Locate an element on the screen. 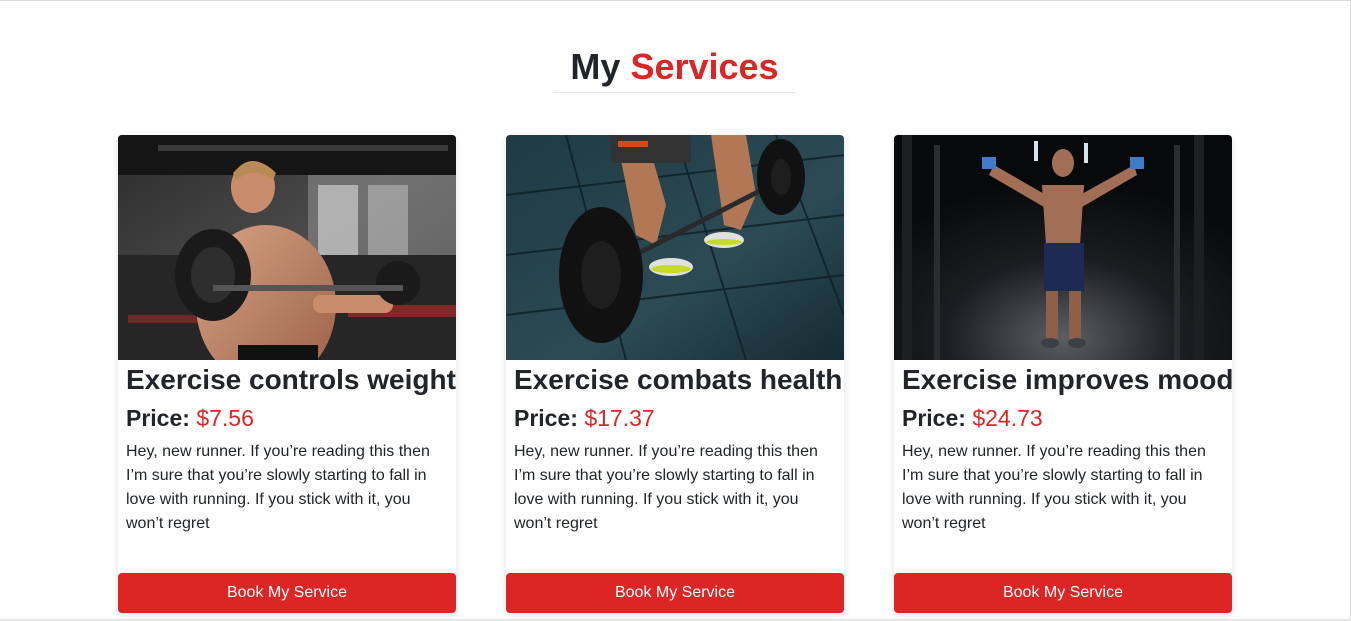 This screenshot has width=1351, height=621. section-heading: My Services is located at coordinates (674, 69).